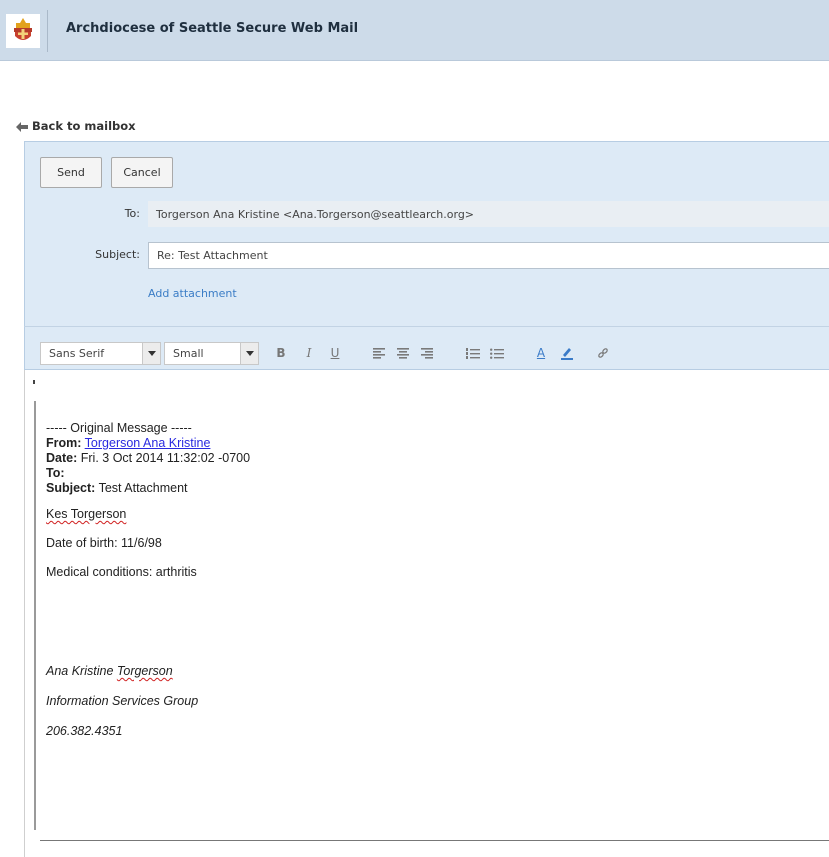  I want to click on signature-name: Ana Kristine Torgerson, so click(109, 671).